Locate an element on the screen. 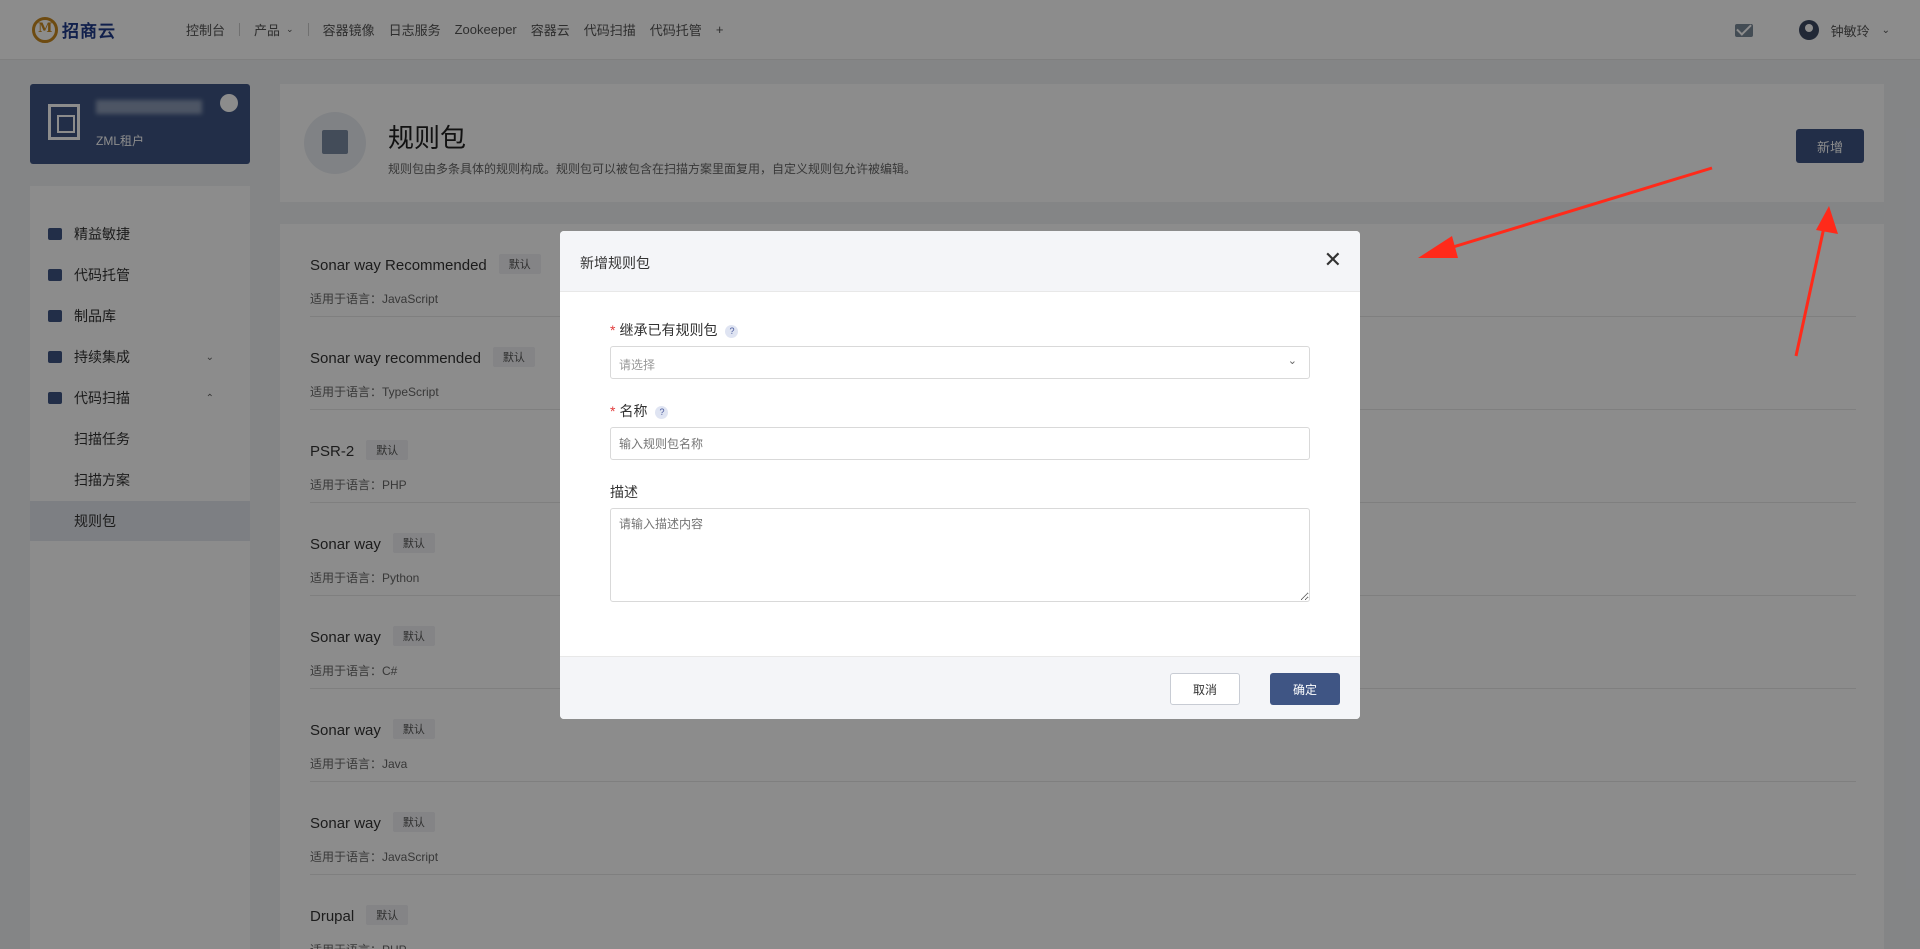 This screenshot has width=1920, height=949. confirm-button: 确定 is located at coordinates (1305, 689).